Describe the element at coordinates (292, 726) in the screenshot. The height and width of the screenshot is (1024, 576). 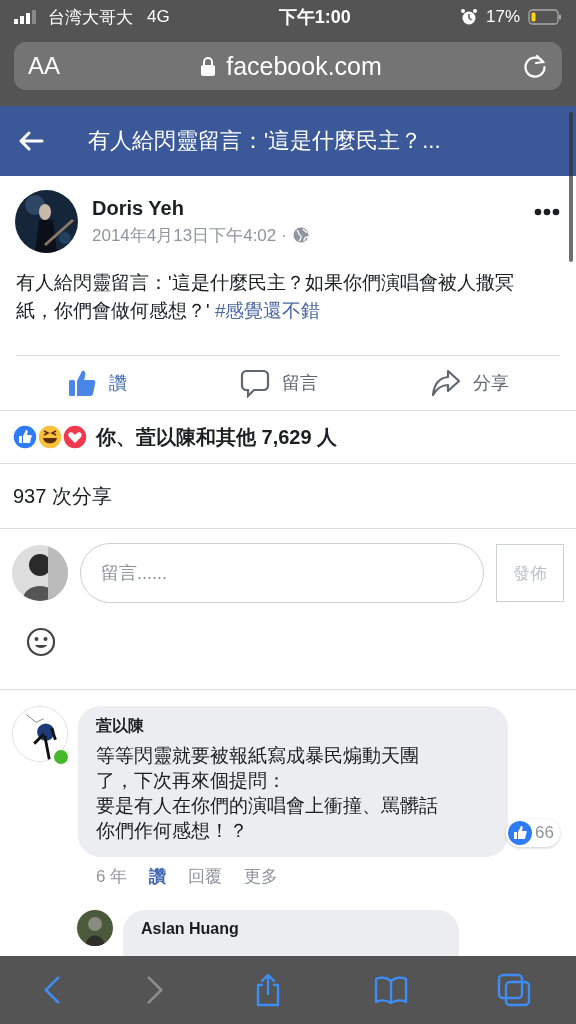
I see `commenter-name: 萓以陳` at that location.